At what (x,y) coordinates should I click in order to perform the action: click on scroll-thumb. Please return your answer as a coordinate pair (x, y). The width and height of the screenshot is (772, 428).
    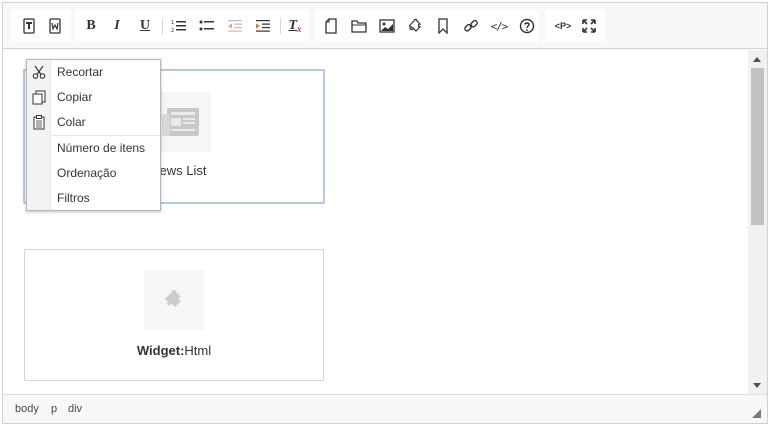
    Looking at the image, I should click on (757, 146).